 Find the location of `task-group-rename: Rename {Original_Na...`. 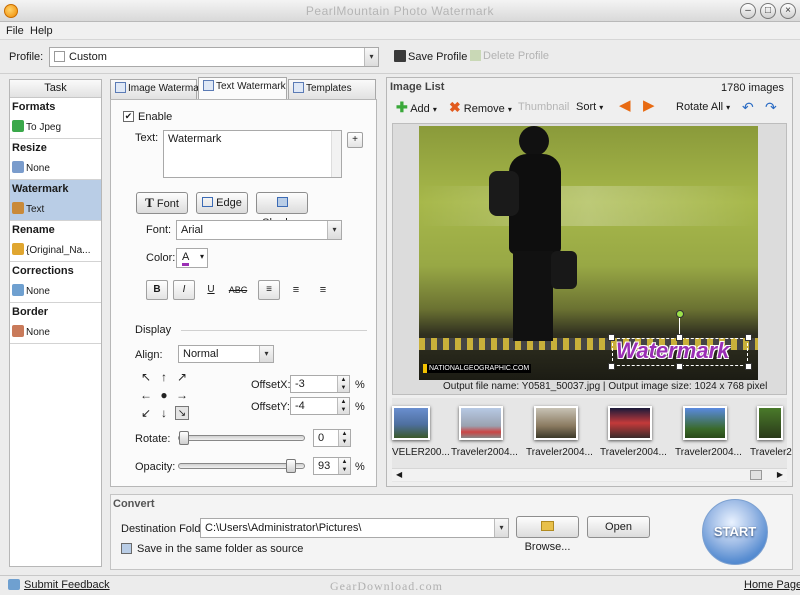

task-group-rename: Rename {Original_Na... is located at coordinates (55, 241).